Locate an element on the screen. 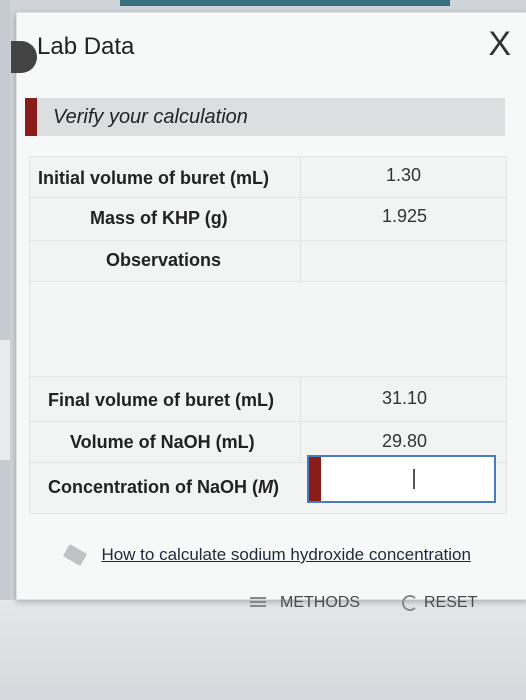 The image size is (526, 700). table-row: Final volume of buret (mL) 31.10 is located at coordinates (268, 398).